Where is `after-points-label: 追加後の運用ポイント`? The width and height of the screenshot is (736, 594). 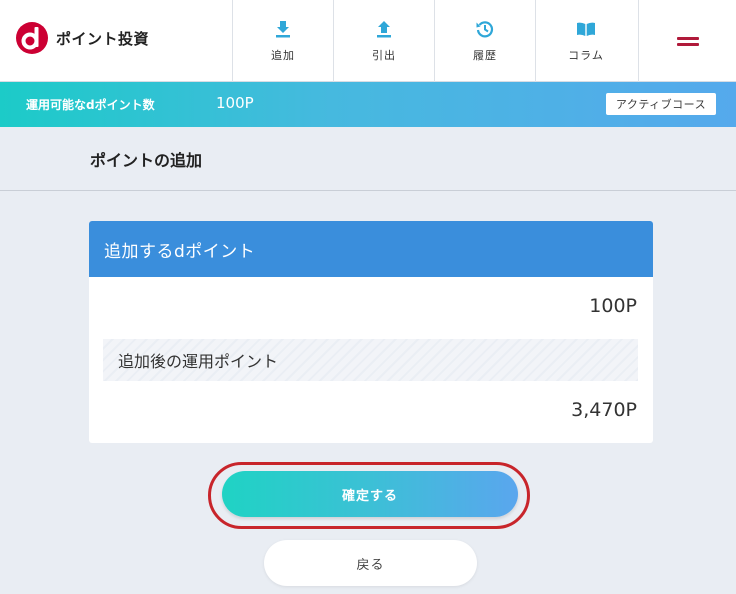
after-points-label: 追加後の運用ポイント is located at coordinates (198, 361).